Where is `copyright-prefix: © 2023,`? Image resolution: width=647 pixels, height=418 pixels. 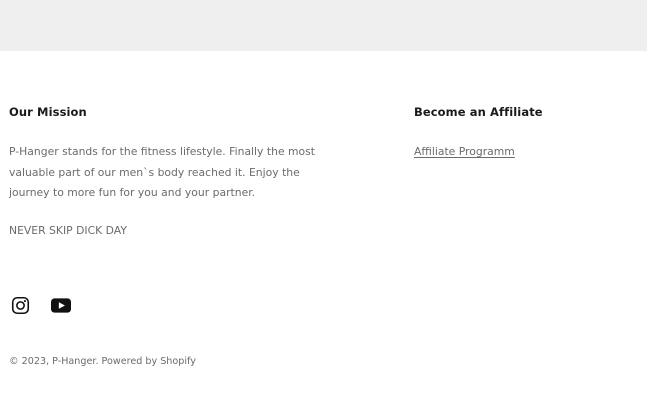 copyright-prefix: © 2023, is located at coordinates (31, 361).